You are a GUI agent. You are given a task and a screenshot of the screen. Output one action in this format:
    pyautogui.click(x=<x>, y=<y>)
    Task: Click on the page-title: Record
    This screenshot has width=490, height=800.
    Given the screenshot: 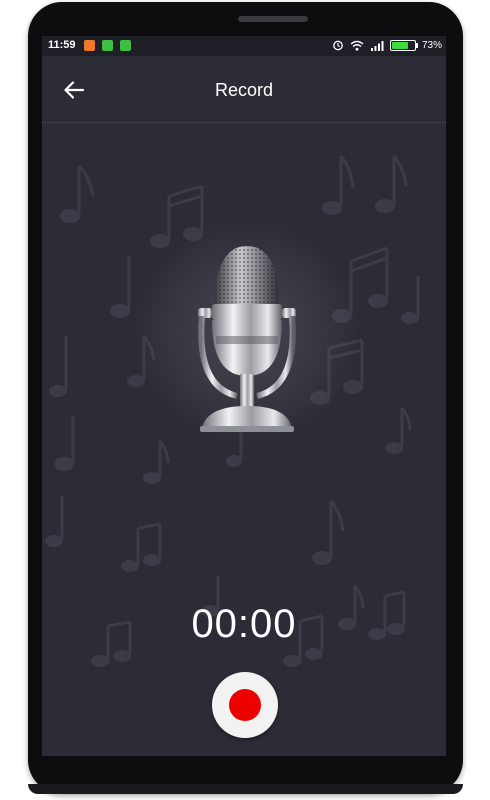 What is the action you would take?
    pyautogui.click(x=244, y=90)
    